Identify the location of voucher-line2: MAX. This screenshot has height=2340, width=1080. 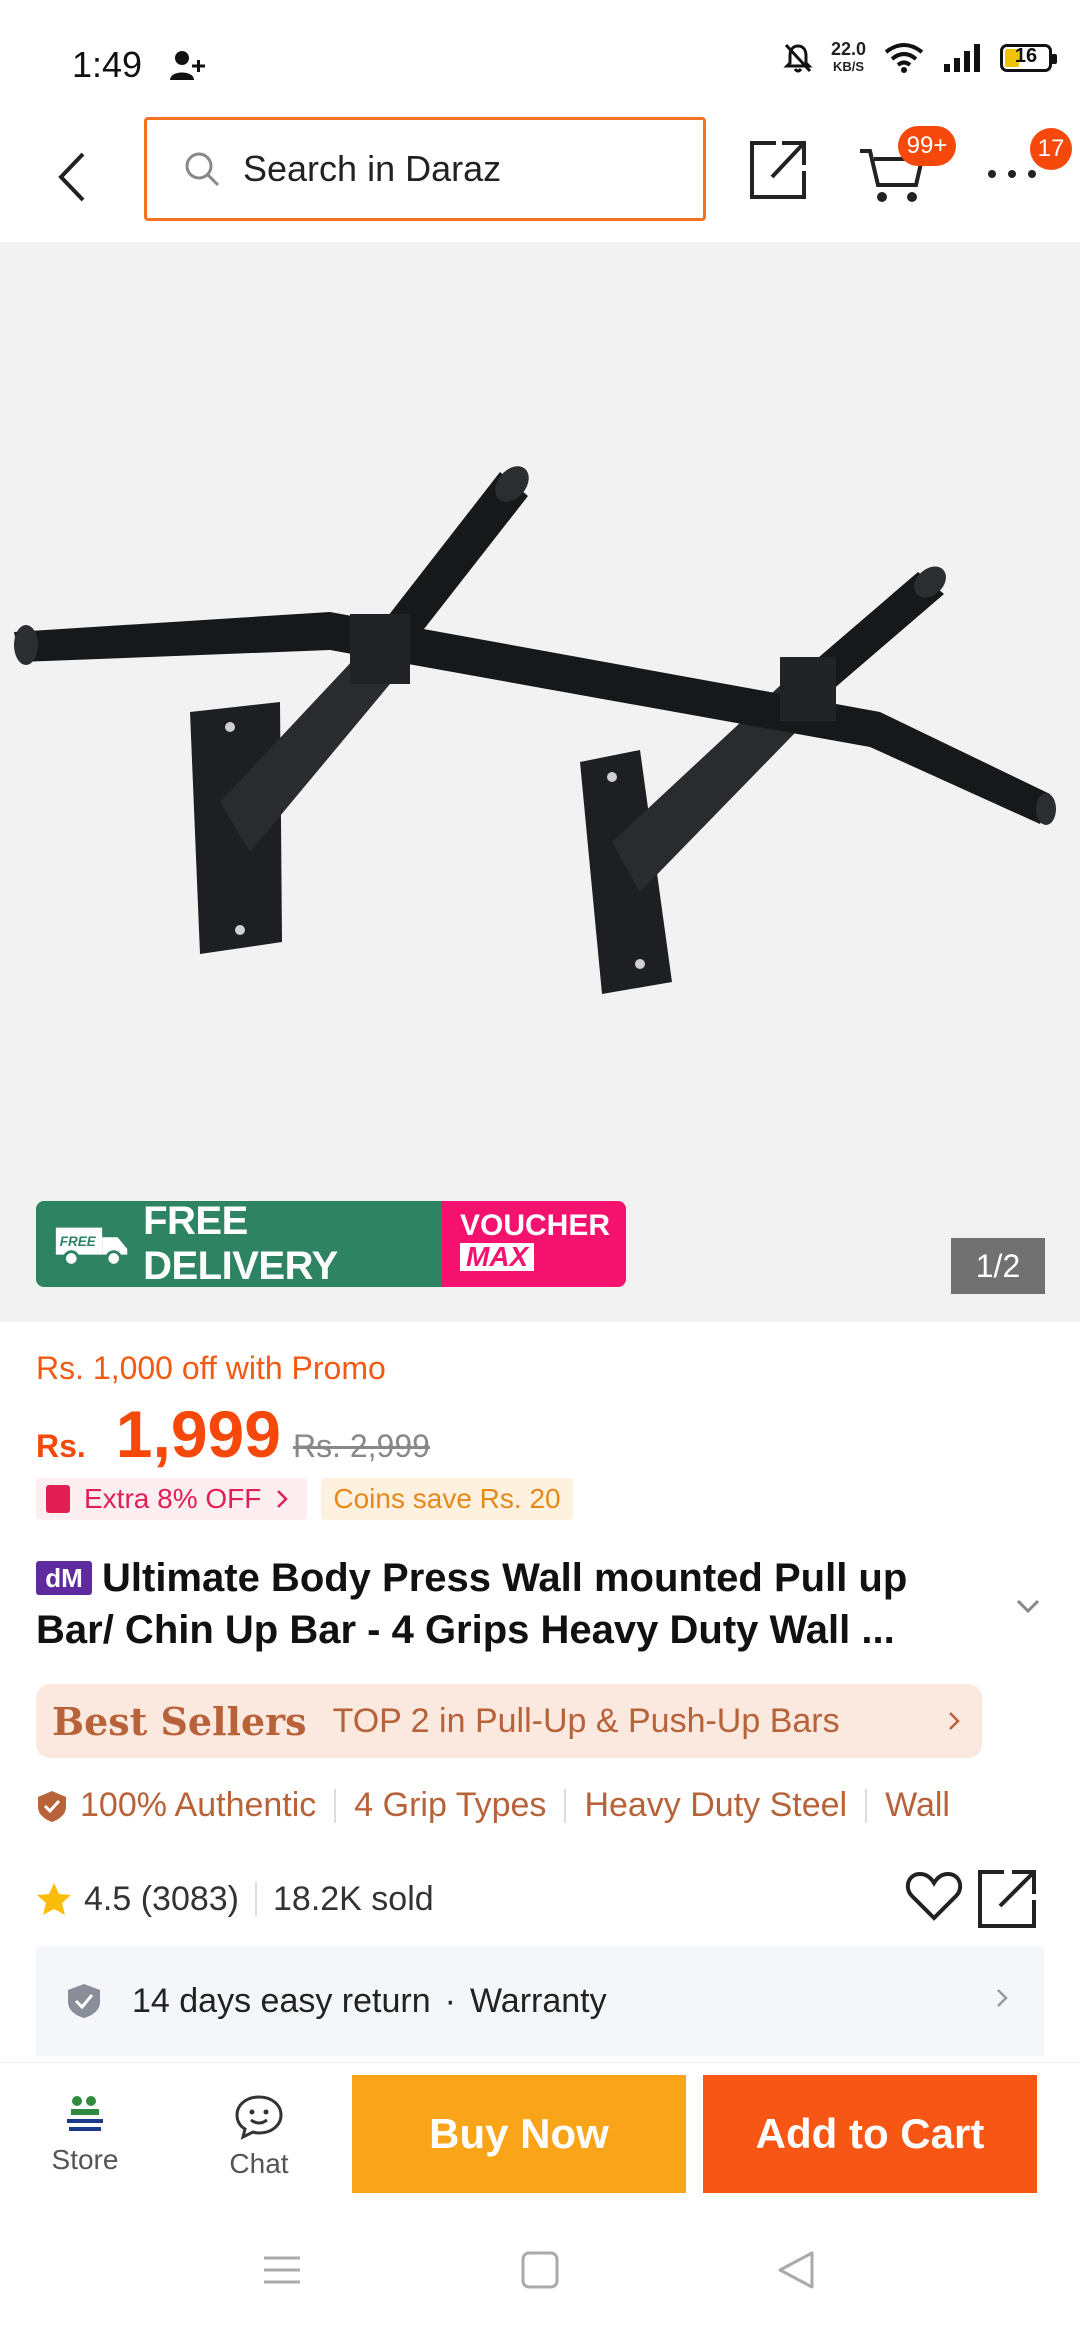
(497, 1257).